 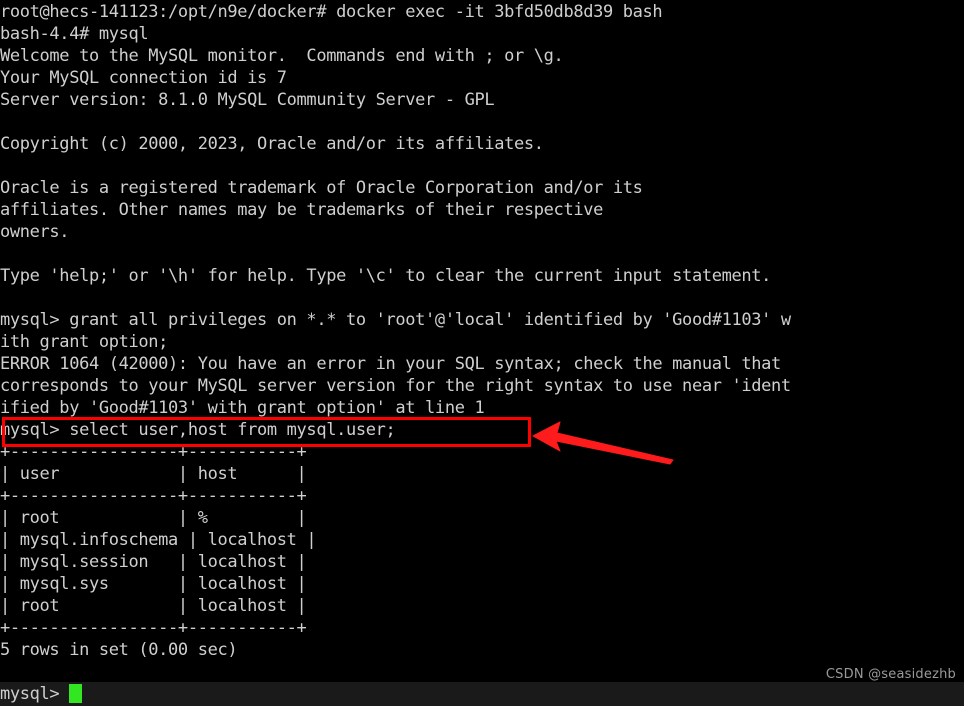 I want to click on text-cursor, so click(x=76, y=693).